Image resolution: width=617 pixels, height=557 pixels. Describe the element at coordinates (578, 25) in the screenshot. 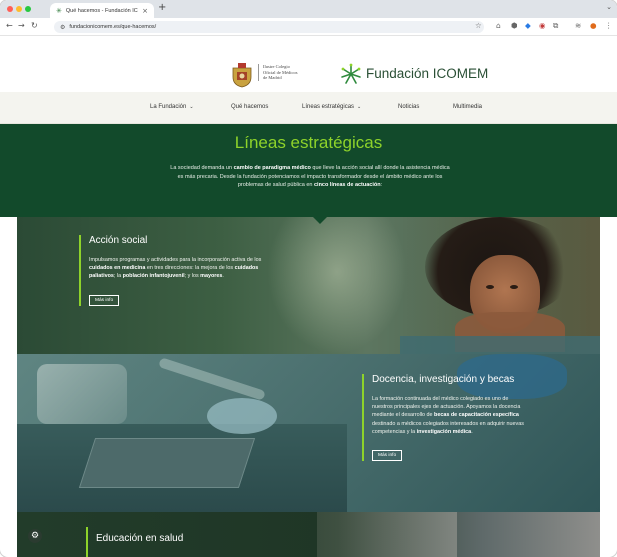

I see `reading-list-icon: ≋` at that location.